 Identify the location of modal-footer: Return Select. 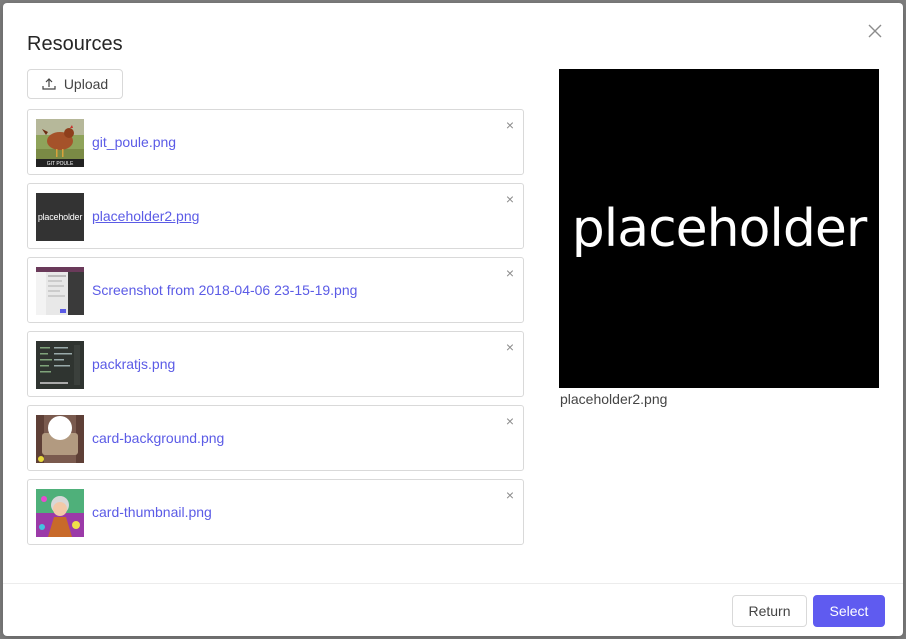
(453, 610).